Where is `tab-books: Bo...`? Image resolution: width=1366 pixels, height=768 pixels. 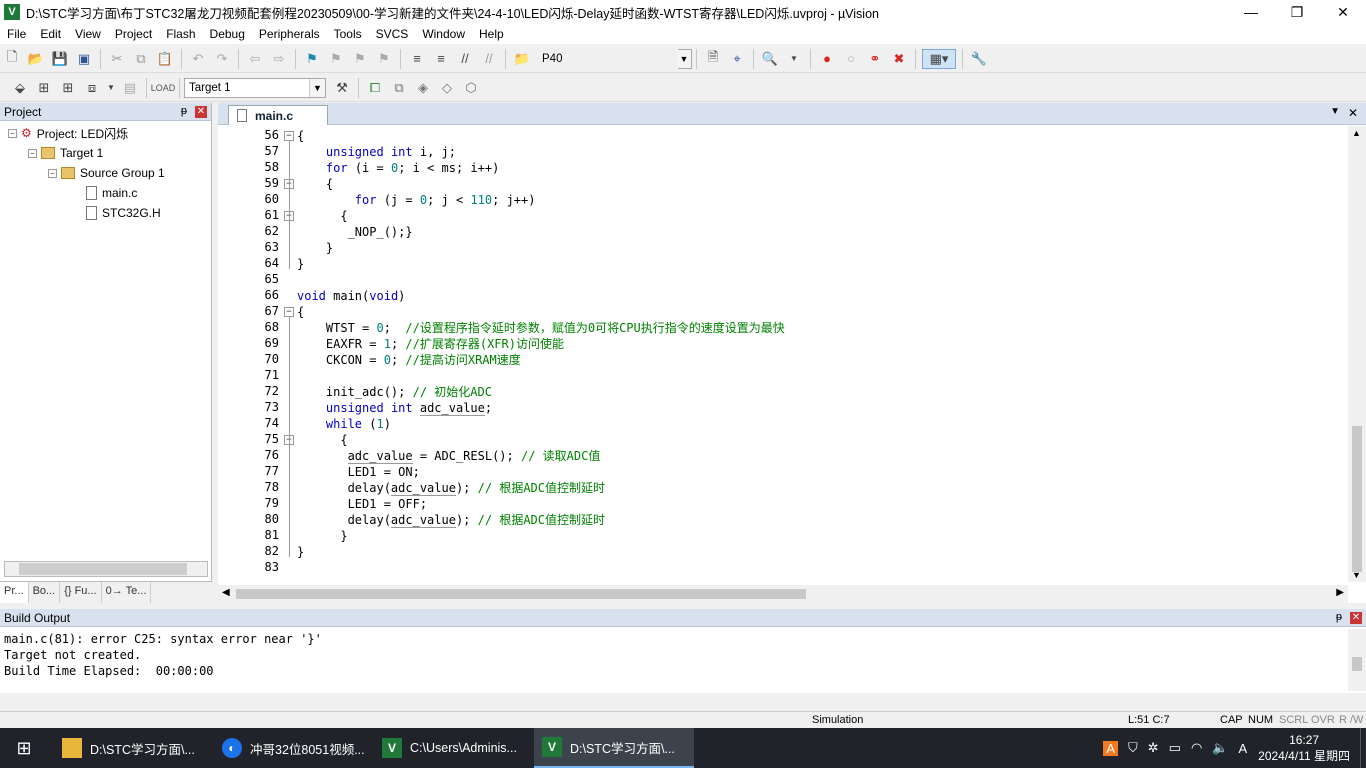 tab-books: Bo... is located at coordinates (45, 592).